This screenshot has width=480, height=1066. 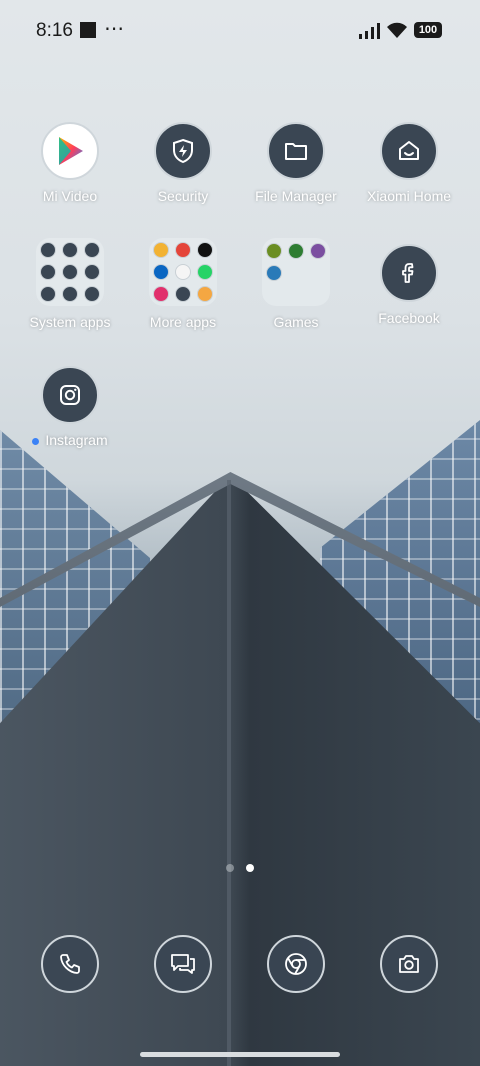 I want to click on xiaomi-home-icon, so click(x=409, y=151).